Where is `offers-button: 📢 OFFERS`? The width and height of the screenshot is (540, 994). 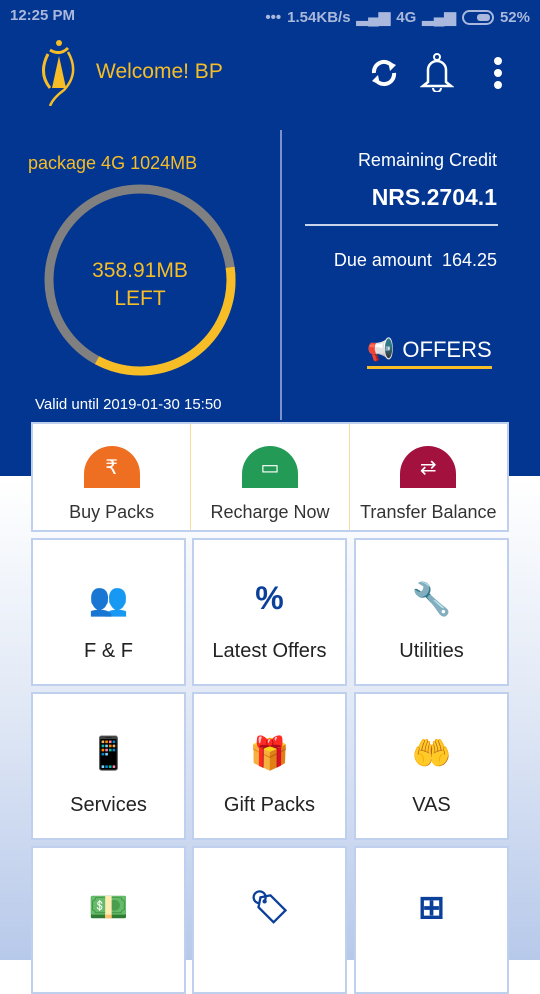
offers-button: 📢 OFFERS is located at coordinates (429, 351).